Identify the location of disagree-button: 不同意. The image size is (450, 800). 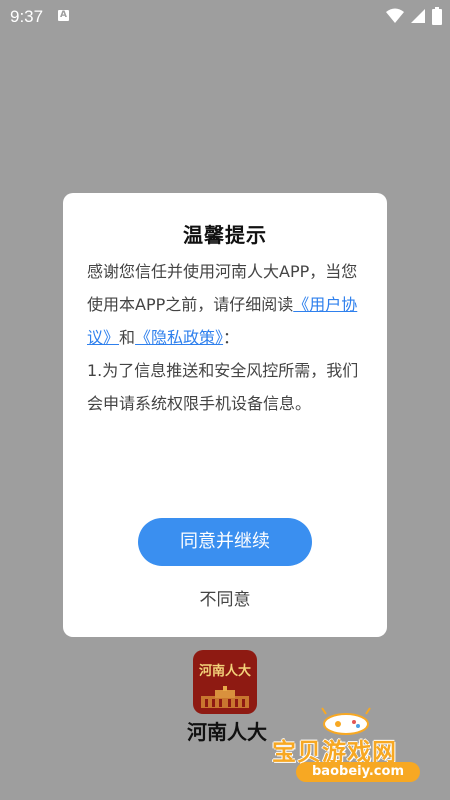
(225, 597).